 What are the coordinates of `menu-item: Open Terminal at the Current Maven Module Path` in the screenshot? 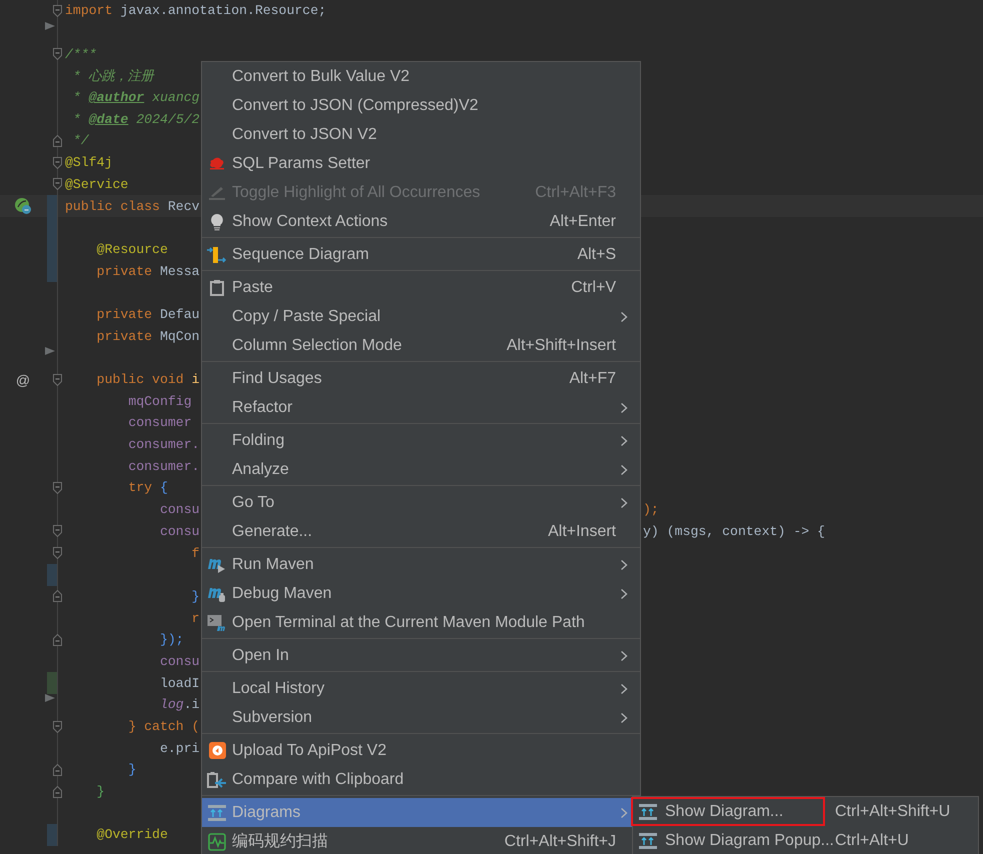 It's located at (421, 622).